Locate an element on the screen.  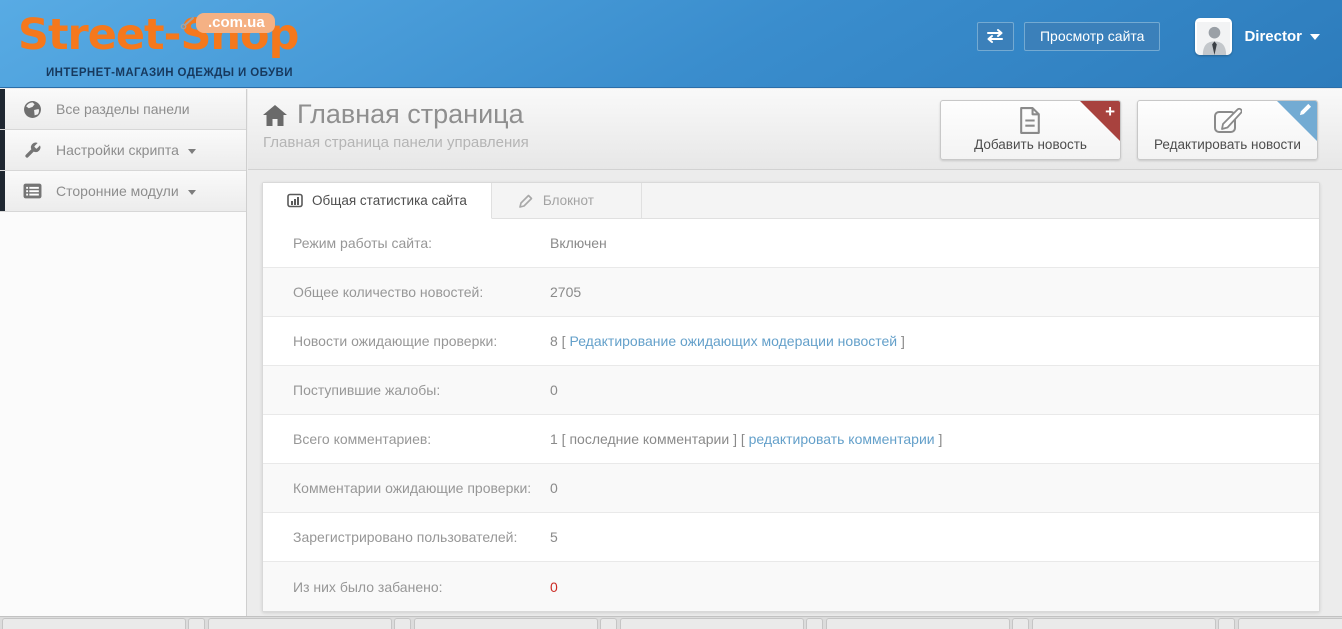
tab-notepad-label: Блокнот is located at coordinates (568, 200).